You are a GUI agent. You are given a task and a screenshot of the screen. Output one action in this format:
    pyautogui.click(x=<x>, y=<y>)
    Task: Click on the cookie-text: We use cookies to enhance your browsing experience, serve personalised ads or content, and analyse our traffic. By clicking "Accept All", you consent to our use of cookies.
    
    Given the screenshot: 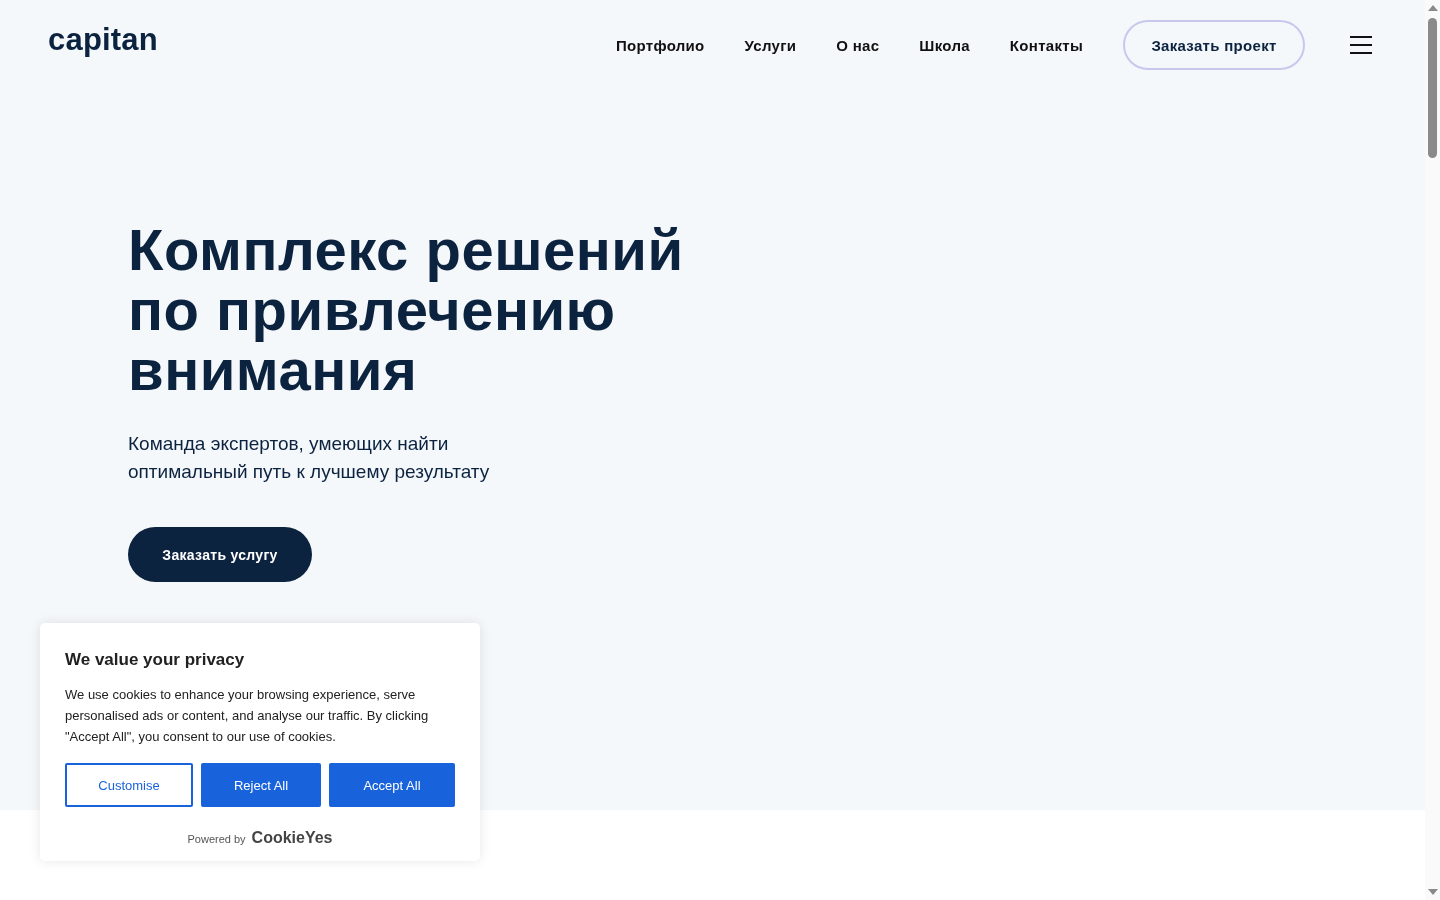 What is the action you would take?
    pyautogui.click(x=247, y=716)
    